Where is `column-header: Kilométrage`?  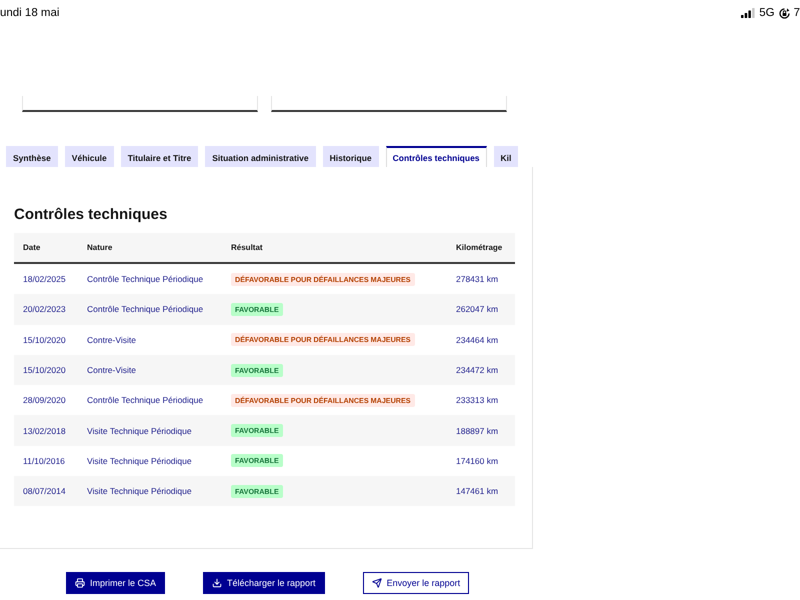
column-header: Kilométrage is located at coordinates (480, 247).